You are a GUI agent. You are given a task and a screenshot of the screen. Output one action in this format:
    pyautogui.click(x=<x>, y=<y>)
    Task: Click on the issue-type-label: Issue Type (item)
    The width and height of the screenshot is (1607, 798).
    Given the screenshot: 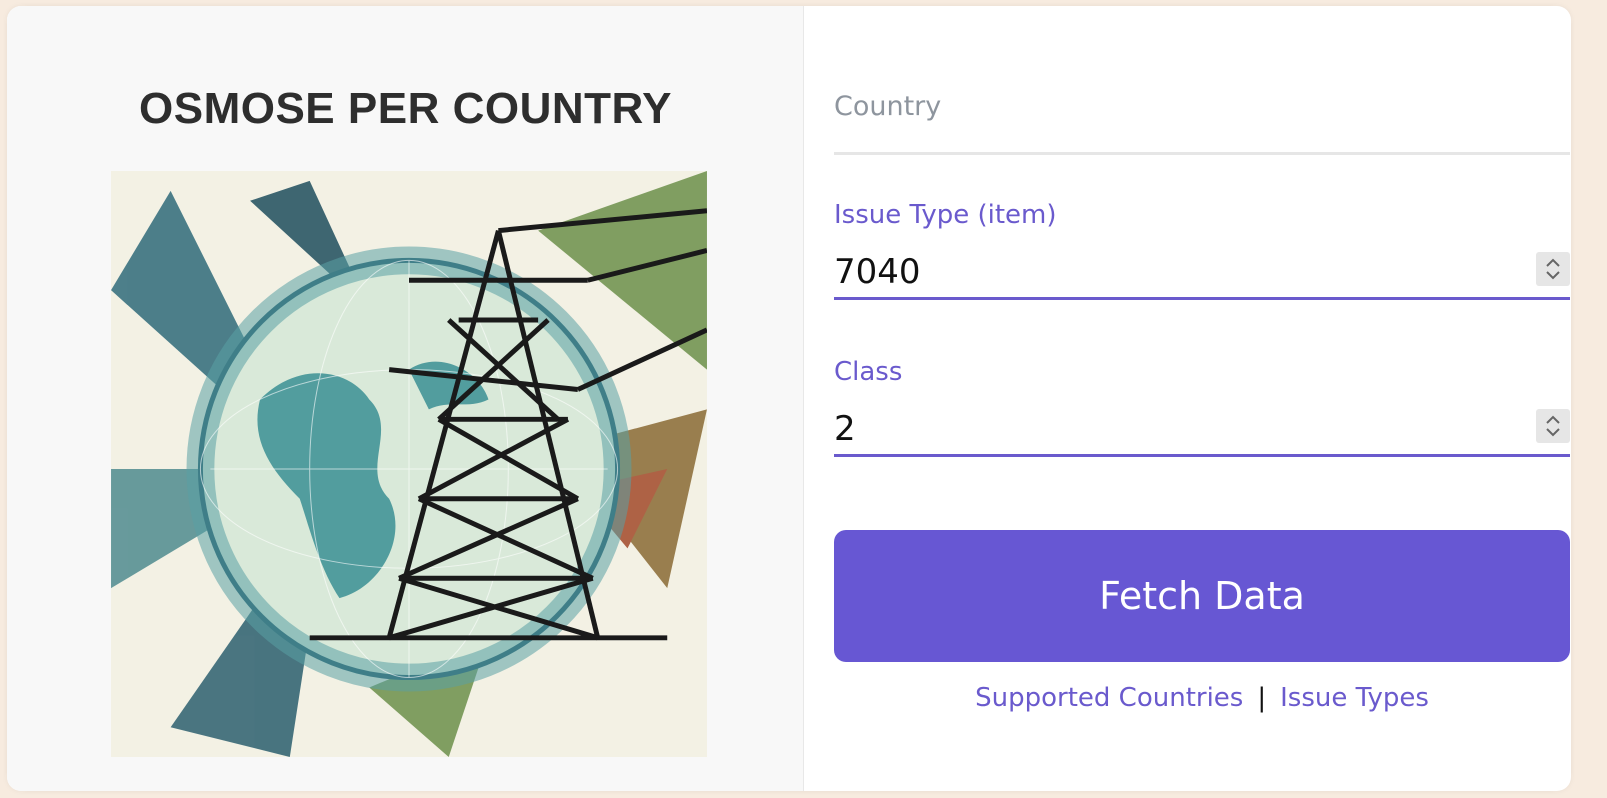 What is the action you would take?
    pyautogui.click(x=945, y=215)
    